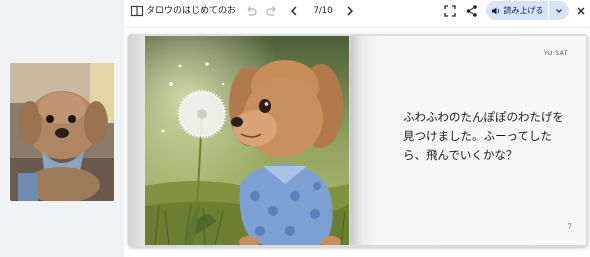 The height and width of the screenshot is (257, 590). Describe the element at coordinates (272, 11) in the screenshot. I see `redo-icon` at that location.